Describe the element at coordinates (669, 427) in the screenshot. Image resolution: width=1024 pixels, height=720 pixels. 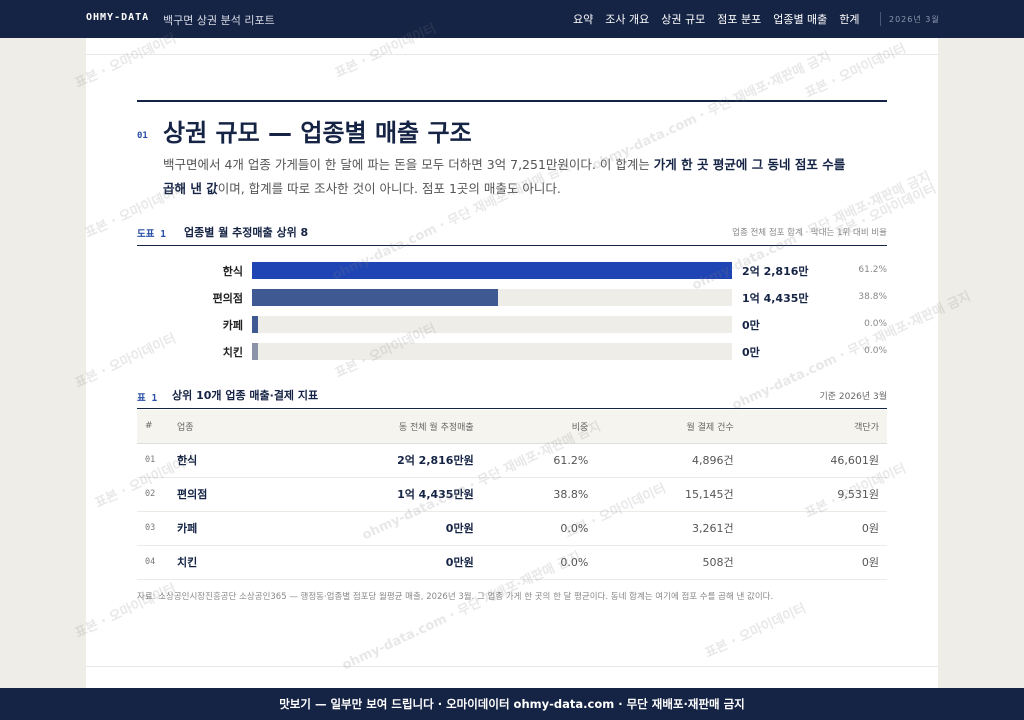
I see `col-header-transactions: 월 결제 건수` at that location.